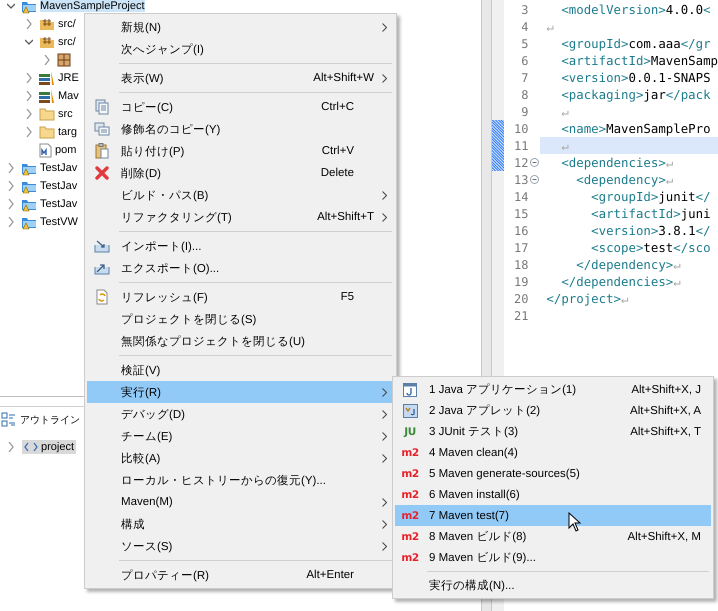 Image resolution: width=718 pixels, height=611 pixels. Describe the element at coordinates (584, 298) in the screenshot. I see `code-text: </project>` at that location.